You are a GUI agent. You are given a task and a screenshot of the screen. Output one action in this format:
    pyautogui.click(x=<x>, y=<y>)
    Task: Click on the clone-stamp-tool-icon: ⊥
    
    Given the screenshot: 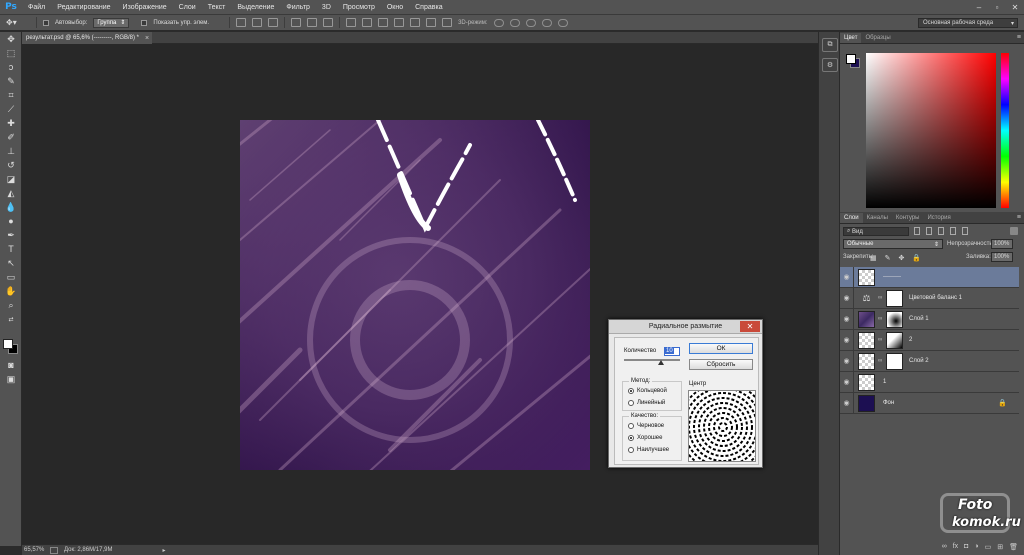 What is the action you would take?
    pyautogui.click(x=11, y=151)
    